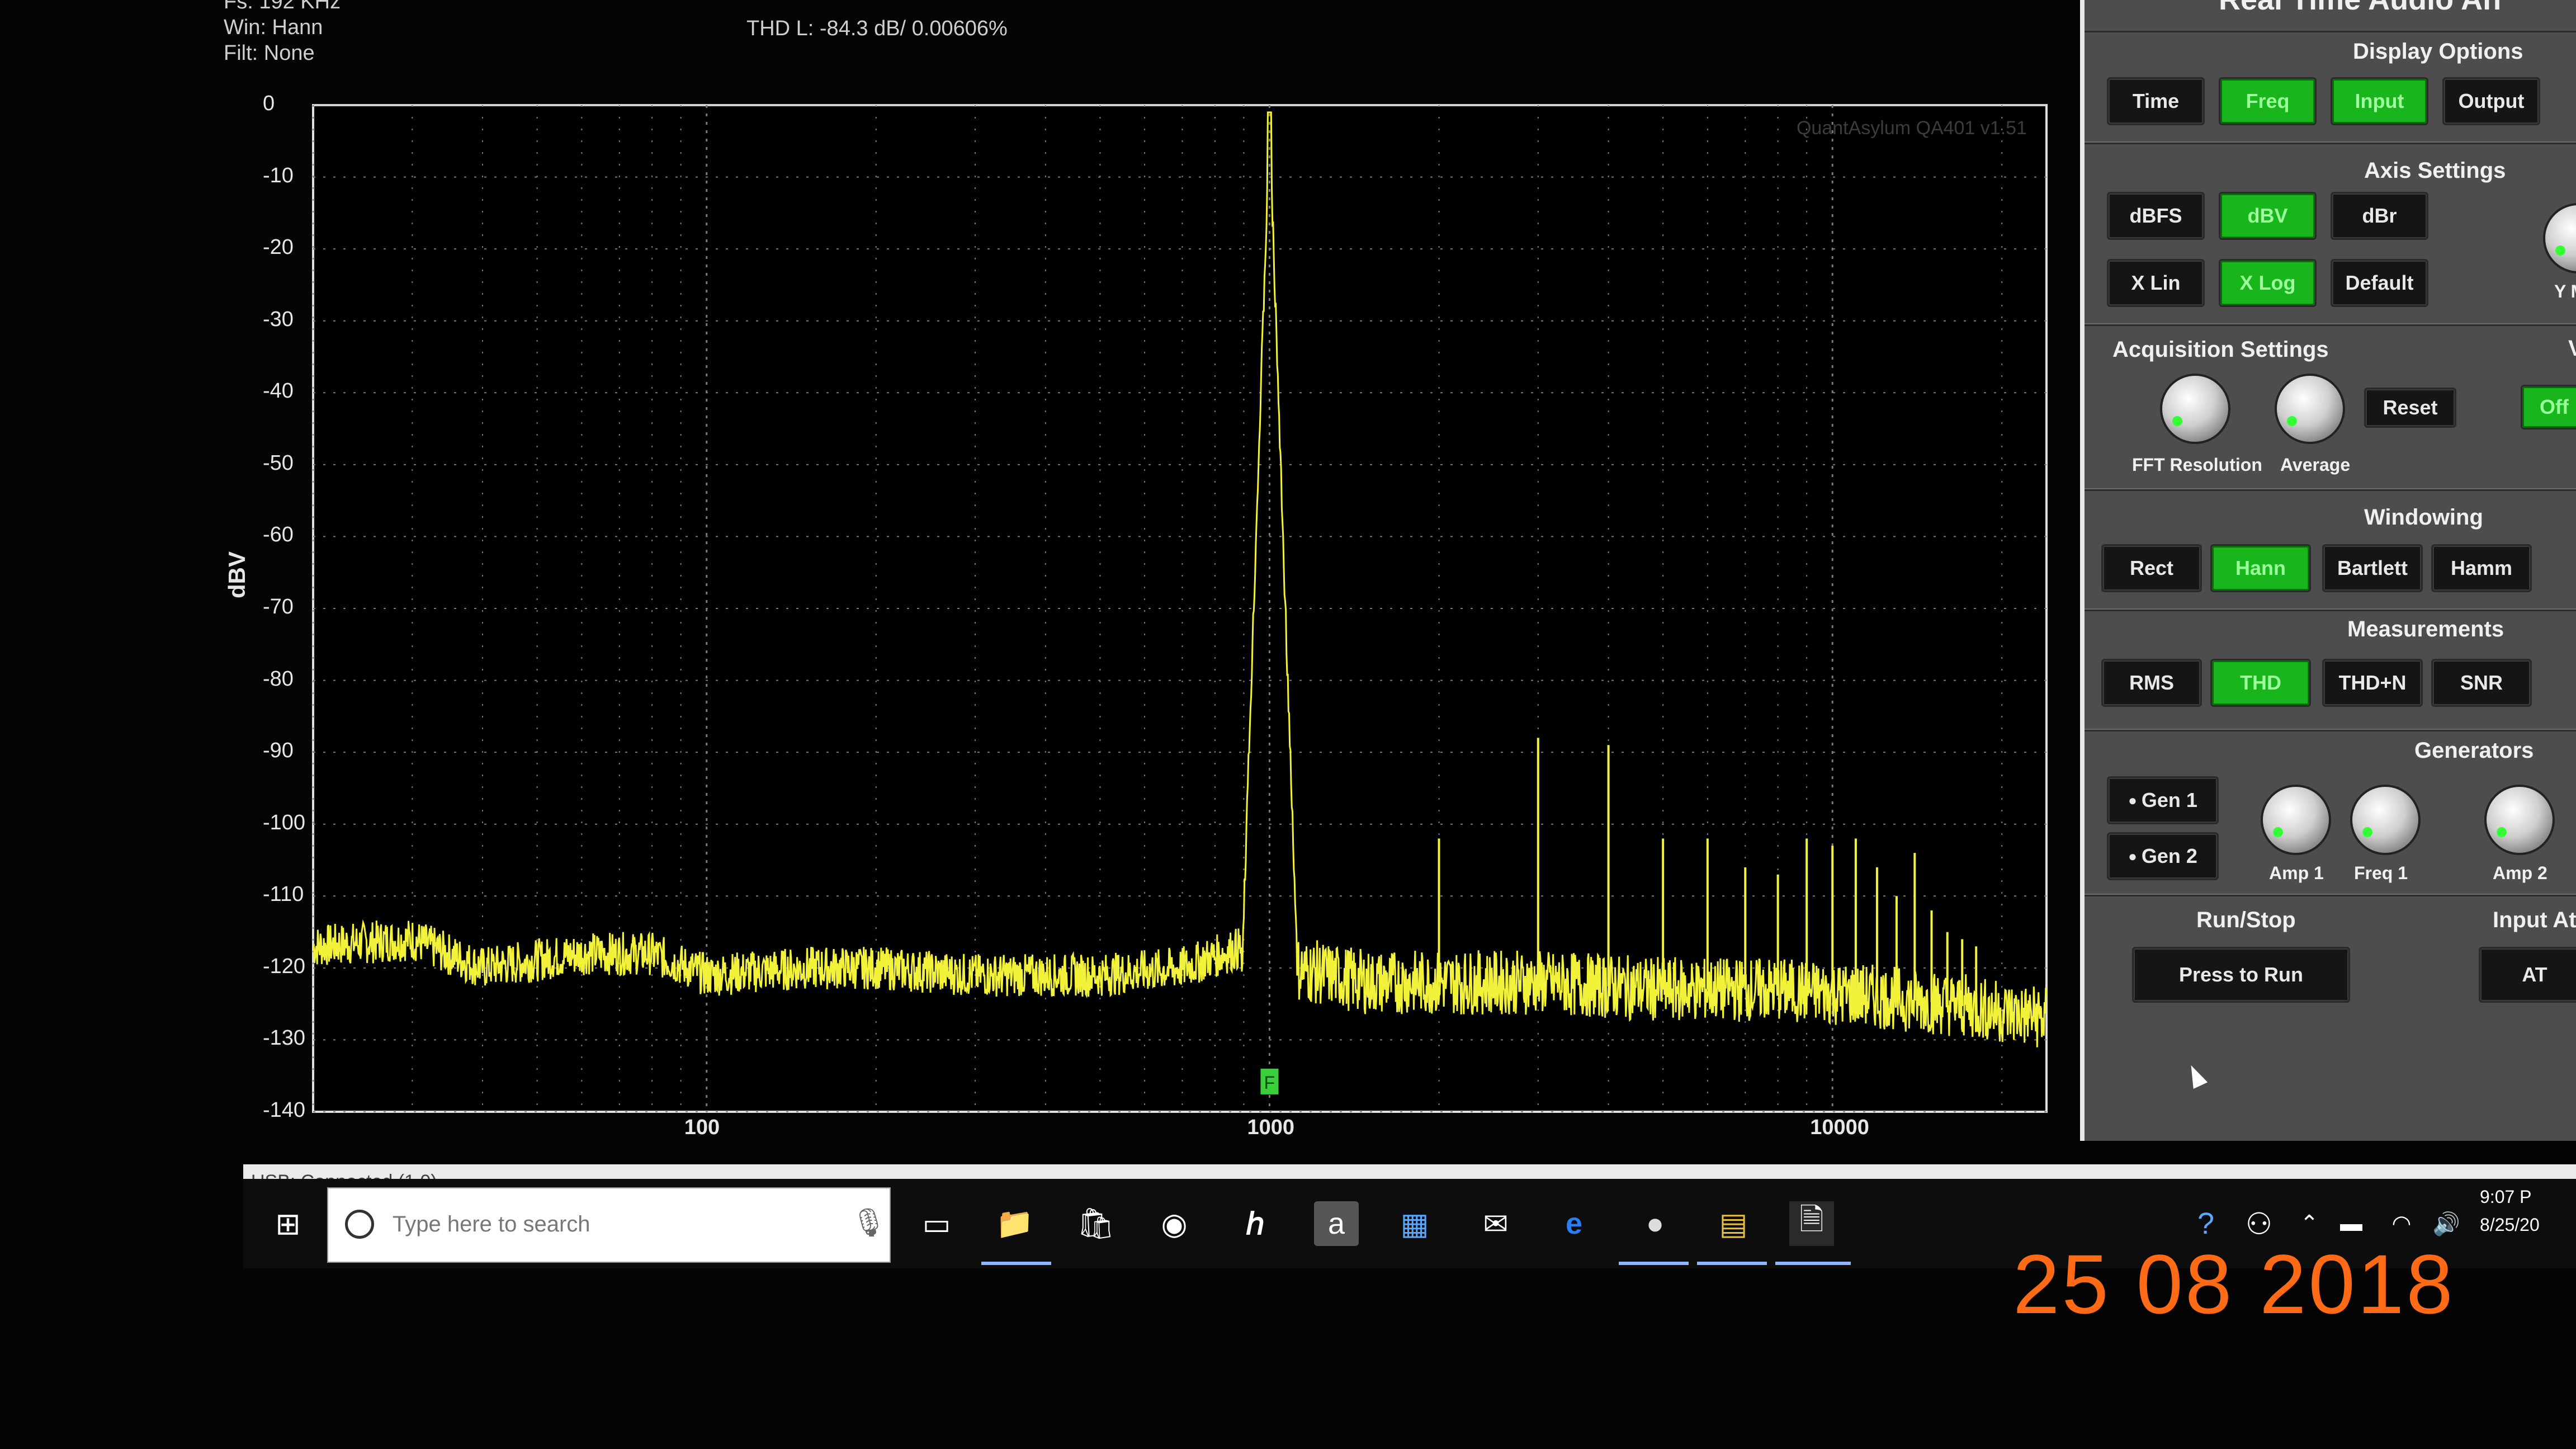 This screenshot has height=1449, width=2576. I want to click on search-placeholder: Type here to search, so click(491, 1224).